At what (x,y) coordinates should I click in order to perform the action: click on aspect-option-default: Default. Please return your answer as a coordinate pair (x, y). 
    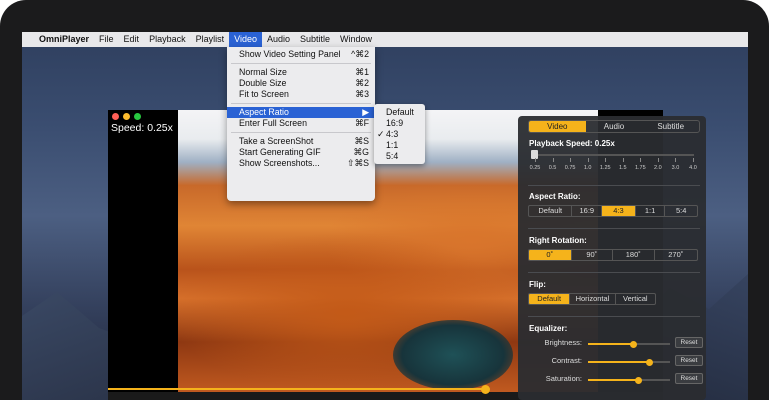
    Looking at the image, I should click on (551, 211).